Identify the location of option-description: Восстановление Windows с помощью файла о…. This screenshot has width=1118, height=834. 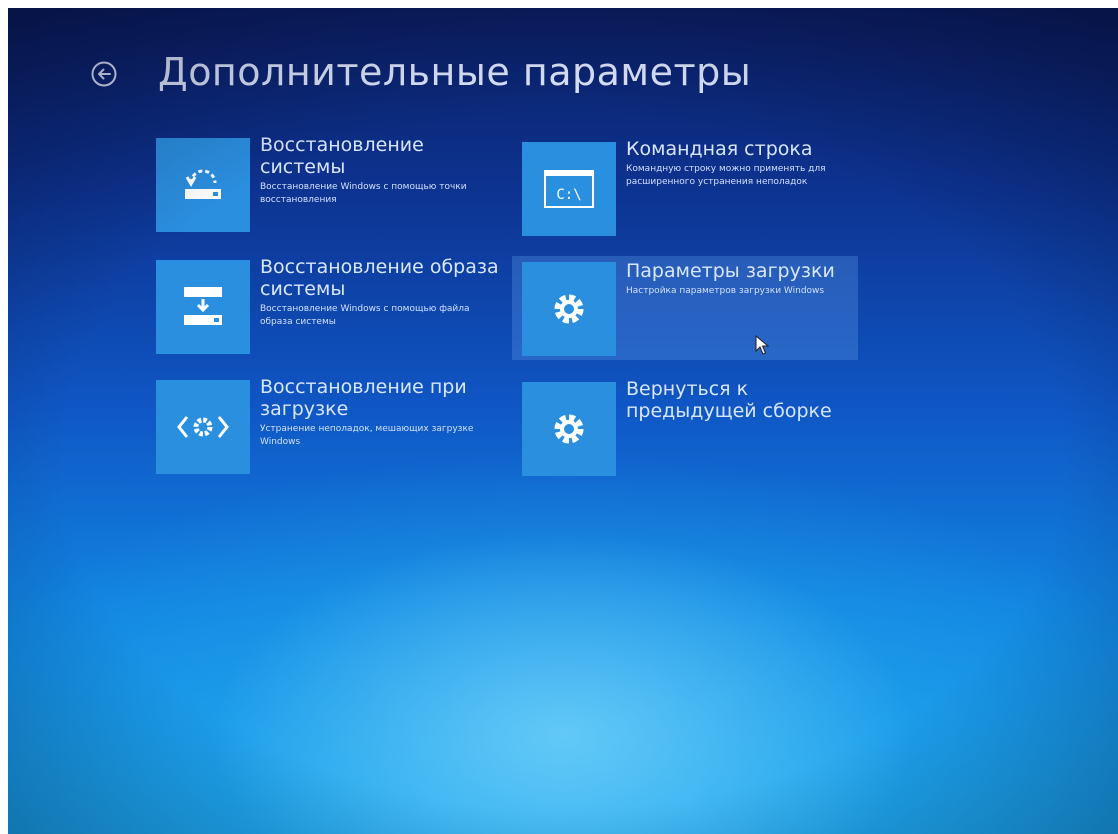
(365, 315).